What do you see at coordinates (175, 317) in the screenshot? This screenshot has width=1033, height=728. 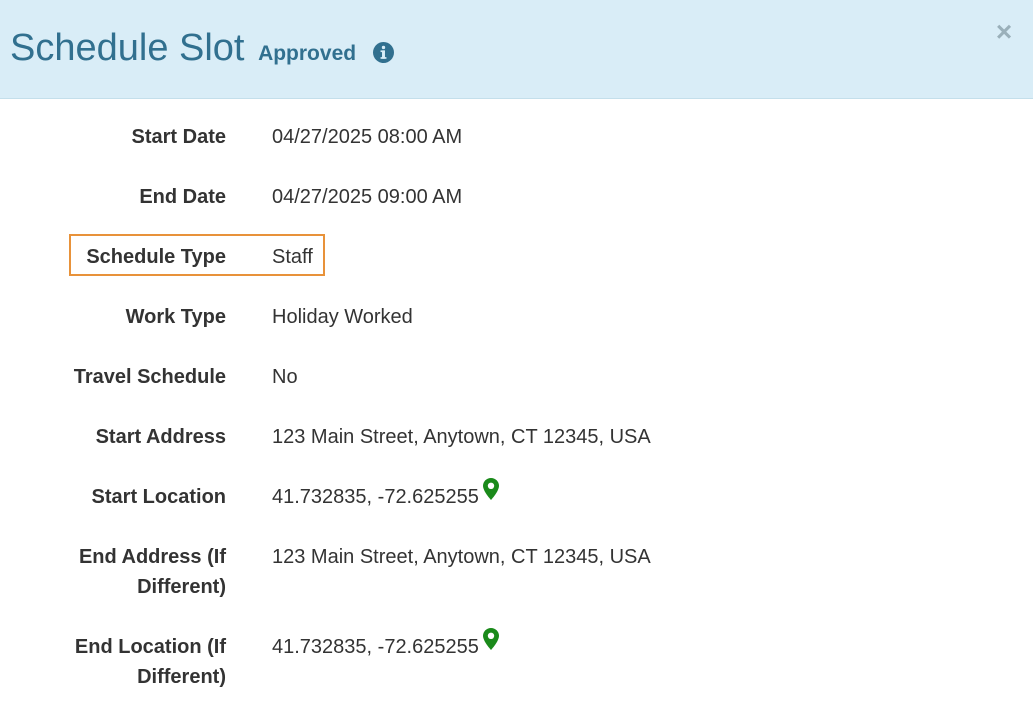 I see `field-label: Work Type` at bounding box center [175, 317].